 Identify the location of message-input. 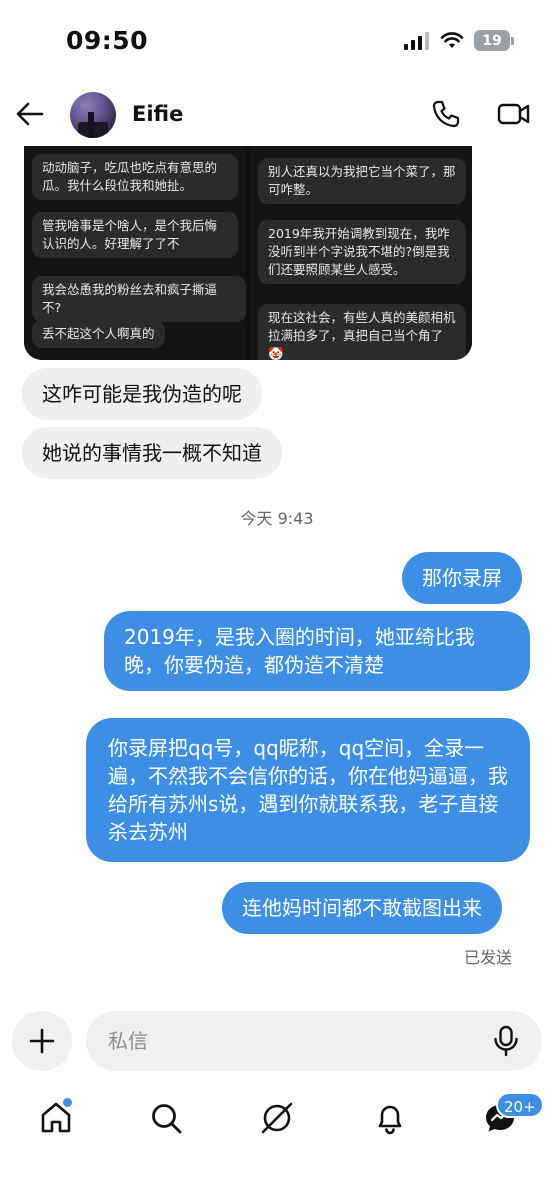
(288, 1041).